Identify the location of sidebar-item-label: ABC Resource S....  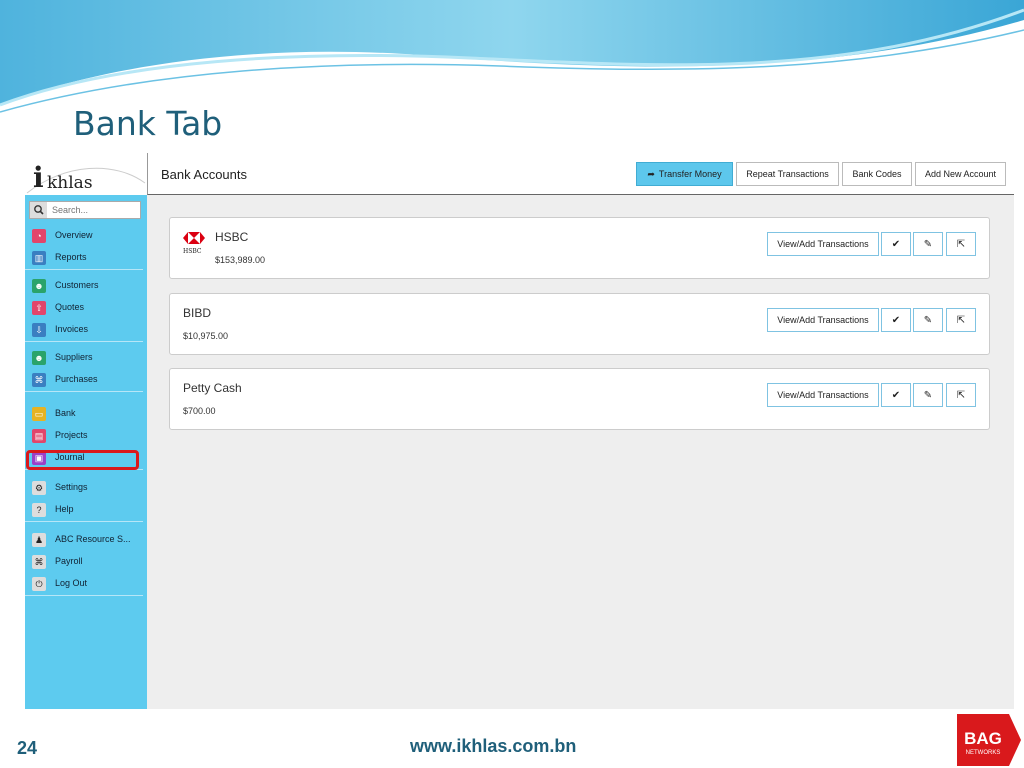
(93, 539).